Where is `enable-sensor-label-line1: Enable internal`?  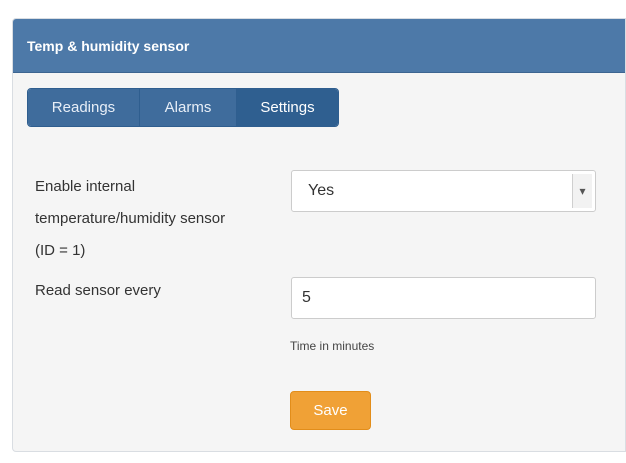
enable-sensor-label-line1: Enable internal is located at coordinates (85, 186).